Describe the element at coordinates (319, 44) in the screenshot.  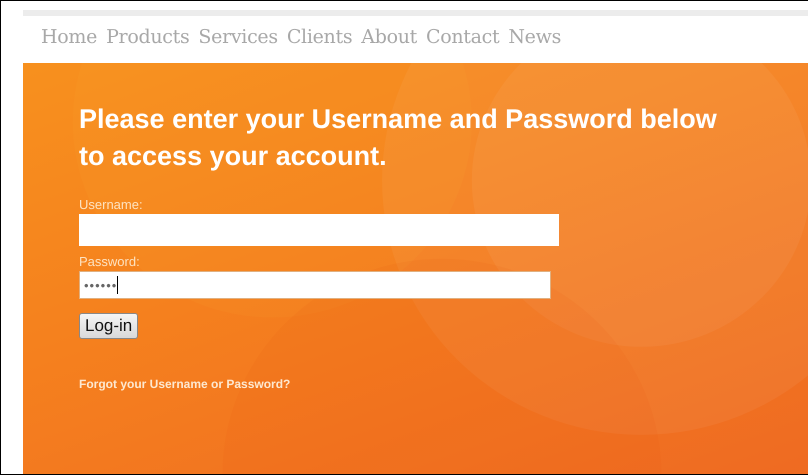
I see `nav-link: Clients` at that location.